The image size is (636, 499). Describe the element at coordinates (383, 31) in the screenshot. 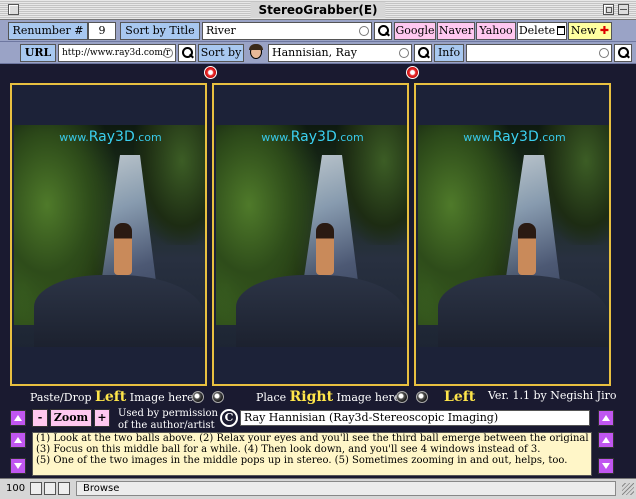

I see `search-icon` at that location.